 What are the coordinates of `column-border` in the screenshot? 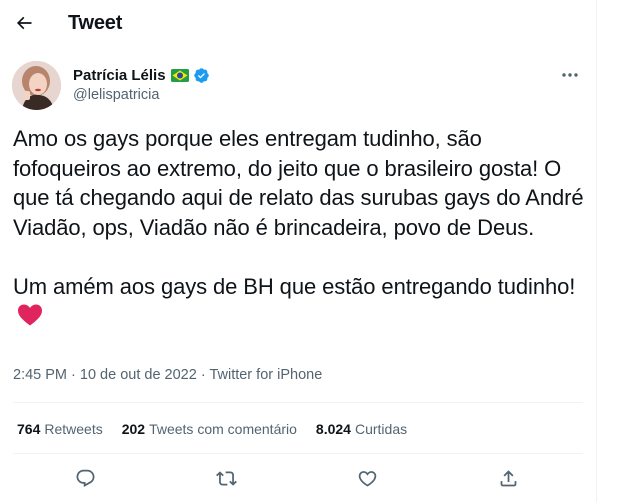 It's located at (596, 251).